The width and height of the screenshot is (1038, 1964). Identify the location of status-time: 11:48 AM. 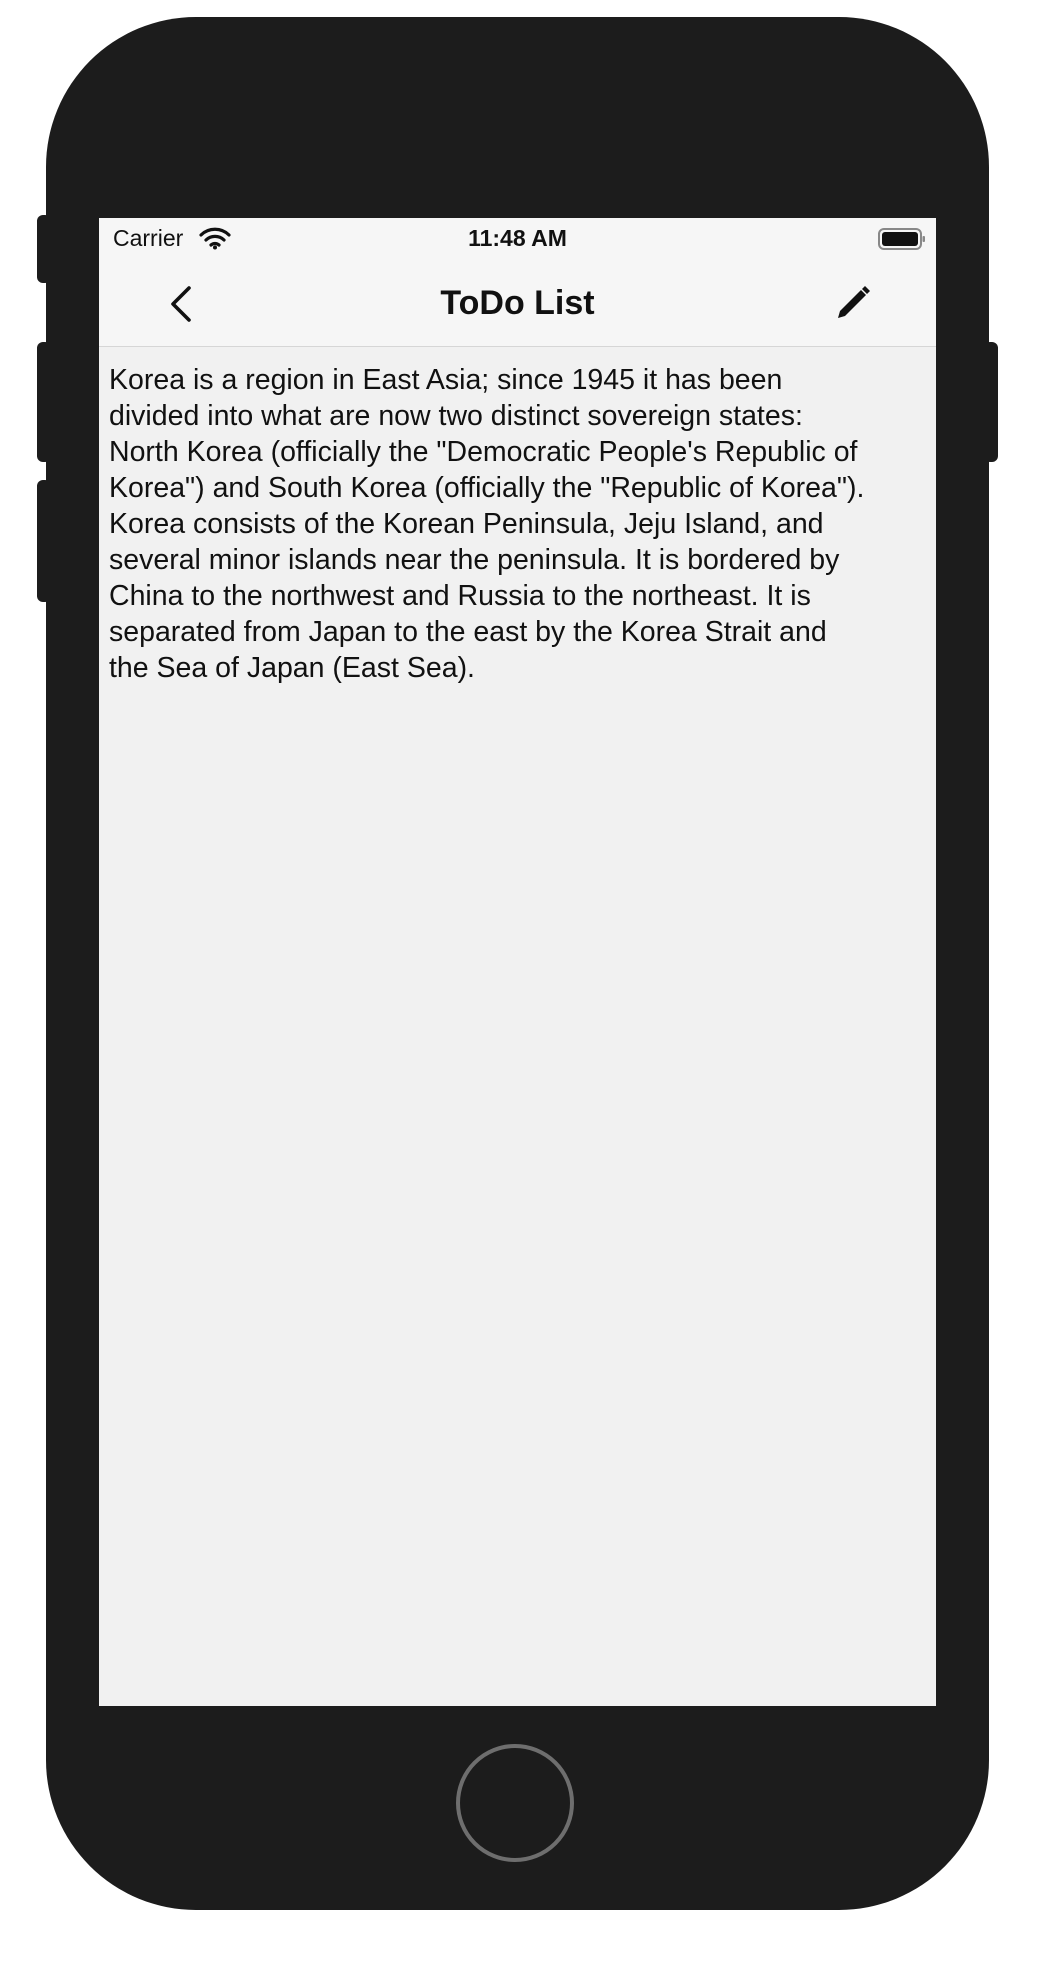
(517, 238).